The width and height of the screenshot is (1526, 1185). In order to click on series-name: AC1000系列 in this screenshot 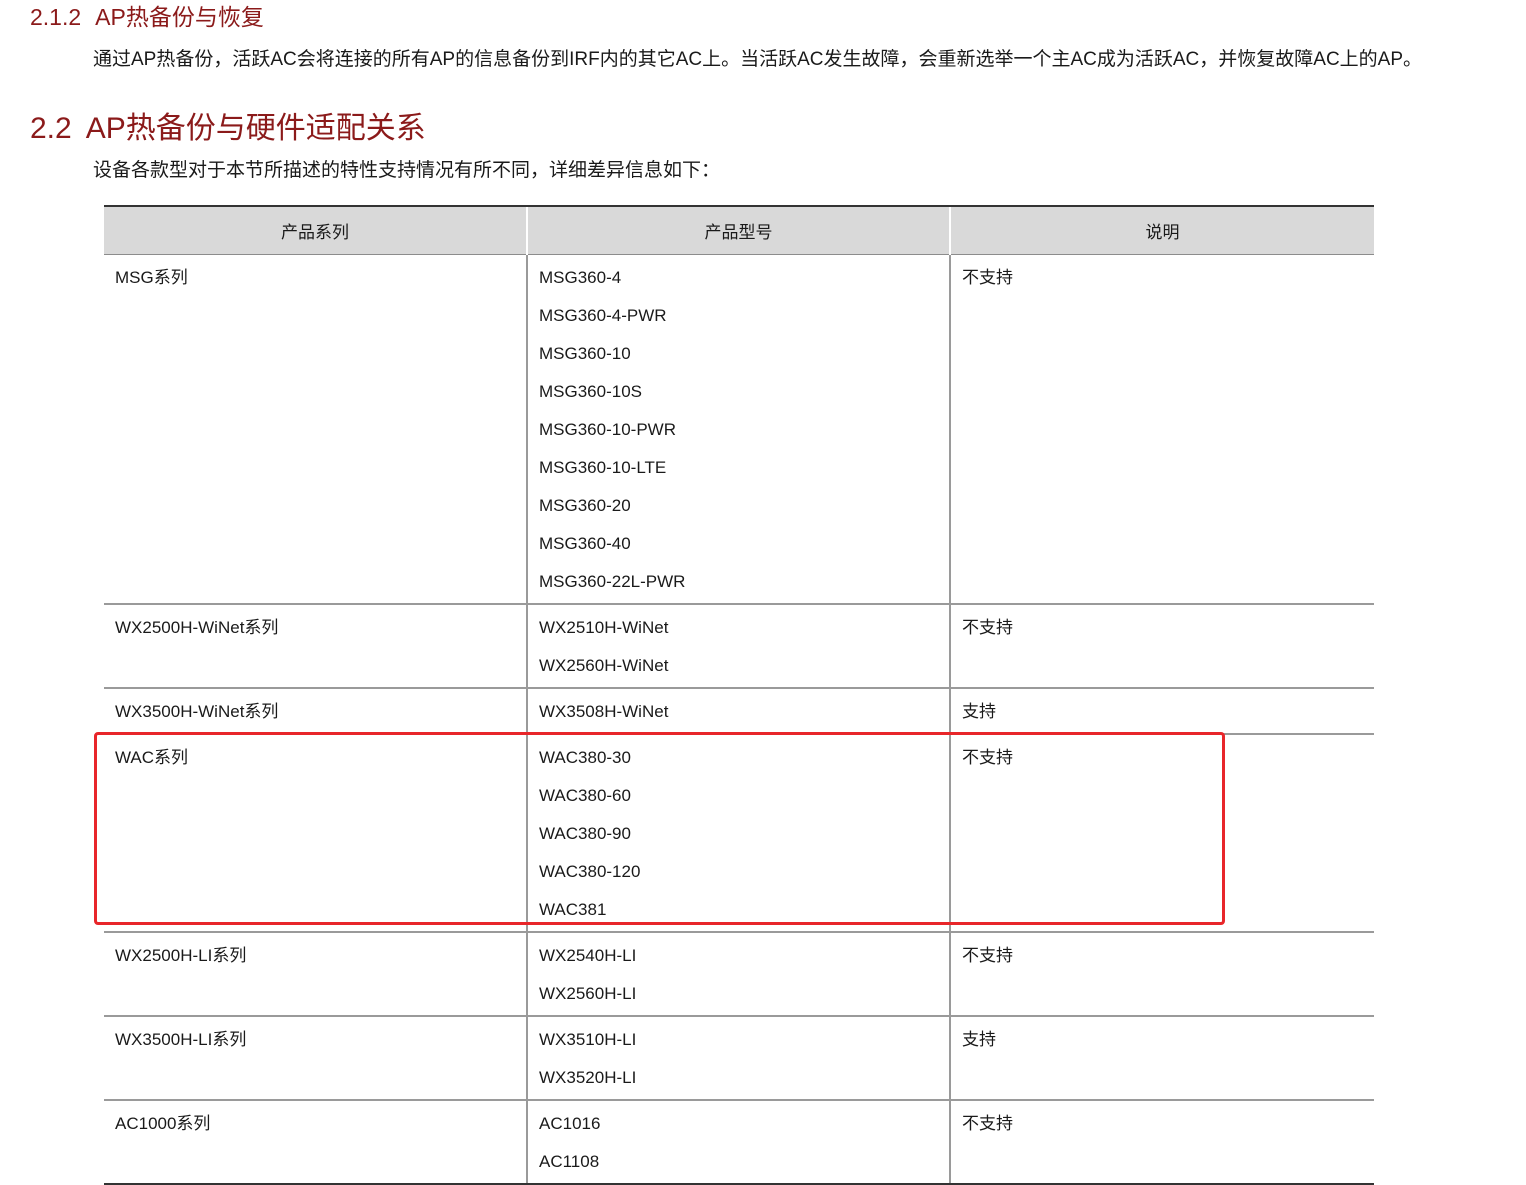, I will do `click(163, 1123)`.